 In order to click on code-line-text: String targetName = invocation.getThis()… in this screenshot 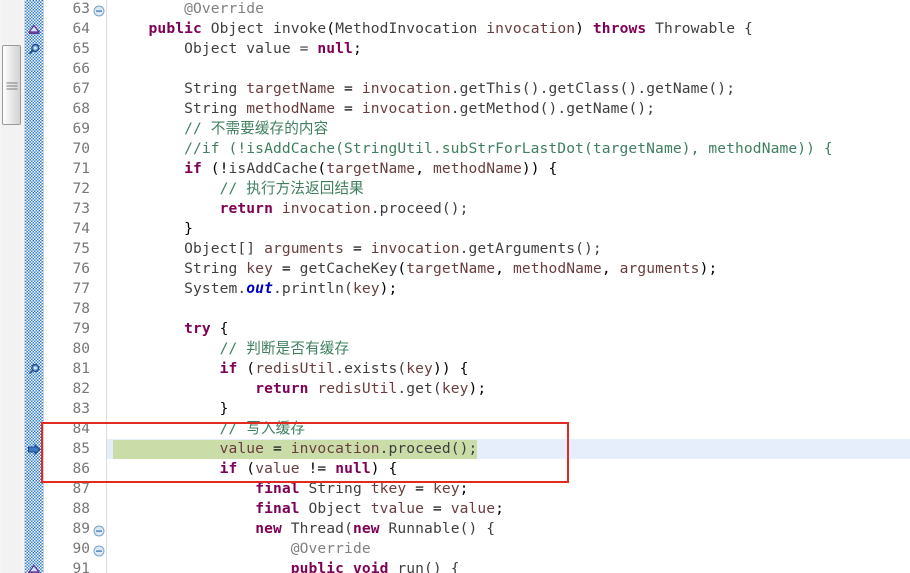, I will do `click(421, 89)`.